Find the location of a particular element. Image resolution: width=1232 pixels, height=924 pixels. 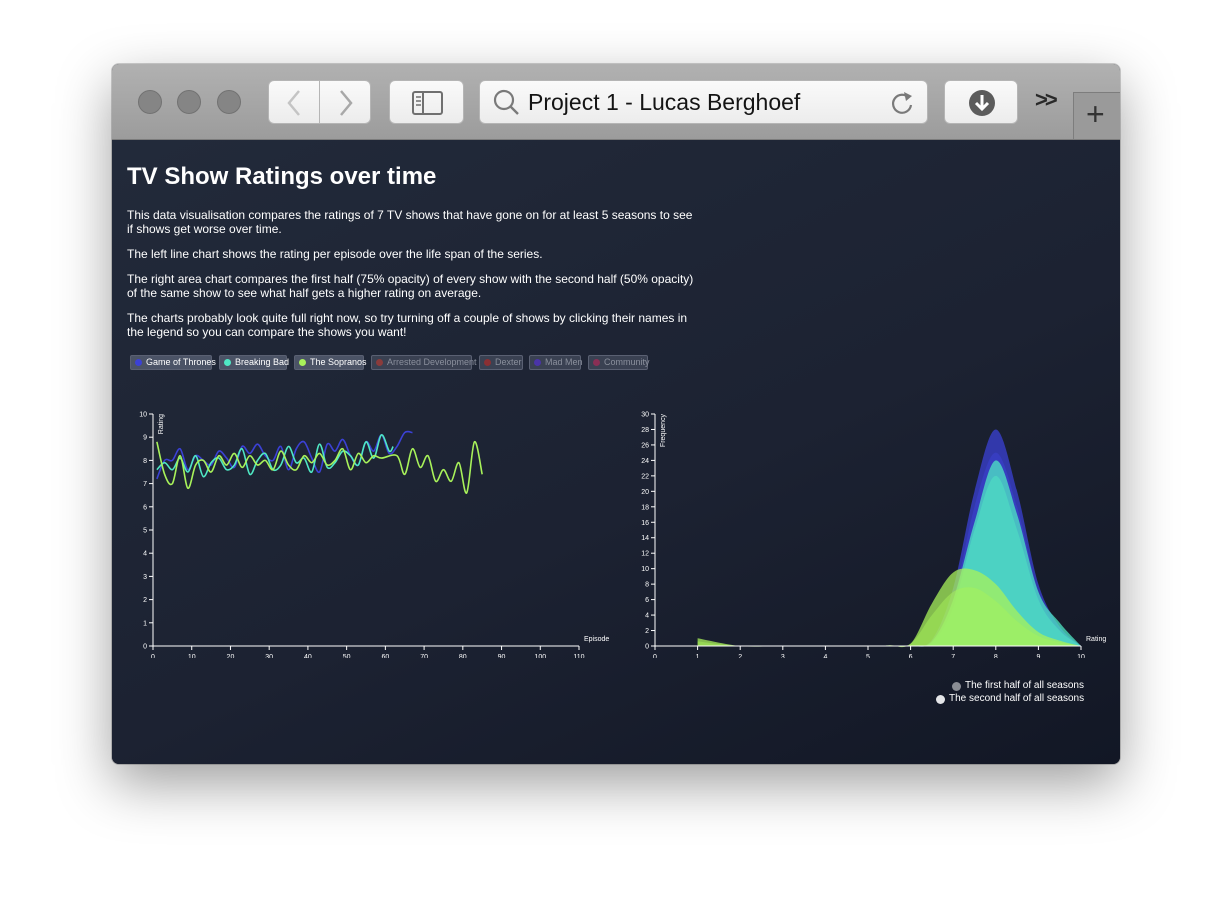

first-half-legend-label: The first half of all seasons is located at coordinates (1024, 685).